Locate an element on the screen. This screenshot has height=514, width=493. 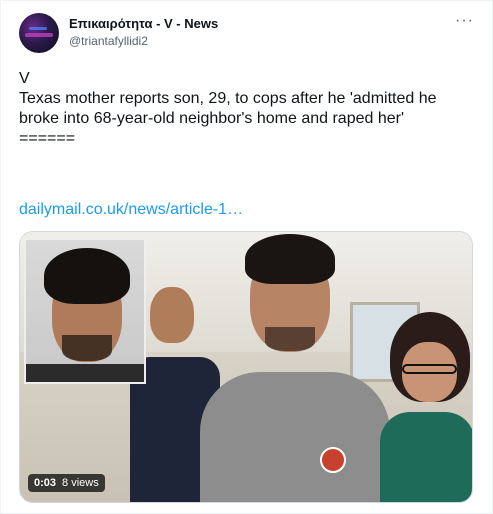
suspect-beard is located at coordinates (290, 339).